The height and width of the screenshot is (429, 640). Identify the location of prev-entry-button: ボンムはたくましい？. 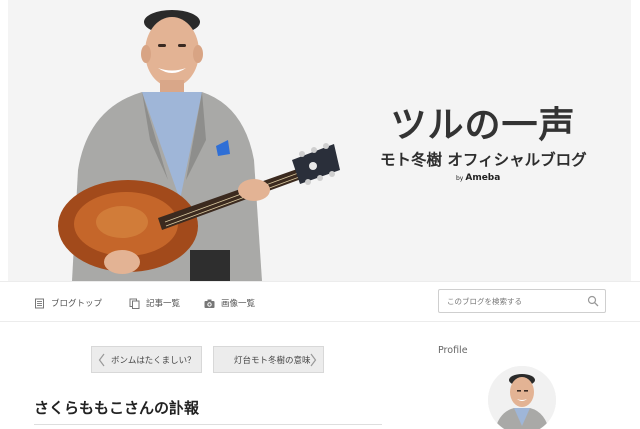
(146, 359).